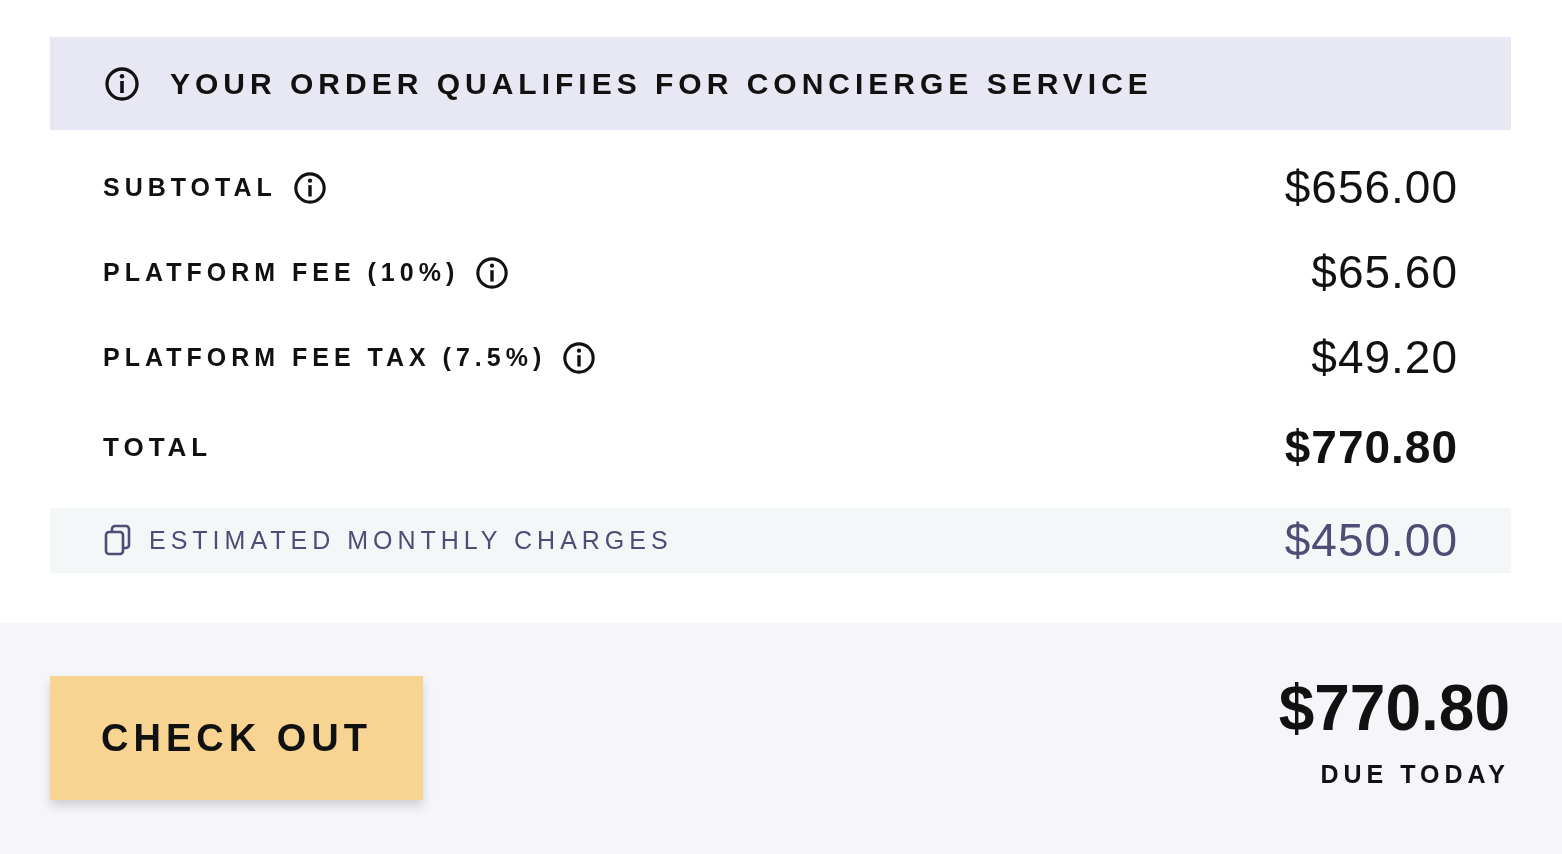  Describe the element at coordinates (1384, 357) in the screenshot. I see `line-amount: $49.20` at that location.